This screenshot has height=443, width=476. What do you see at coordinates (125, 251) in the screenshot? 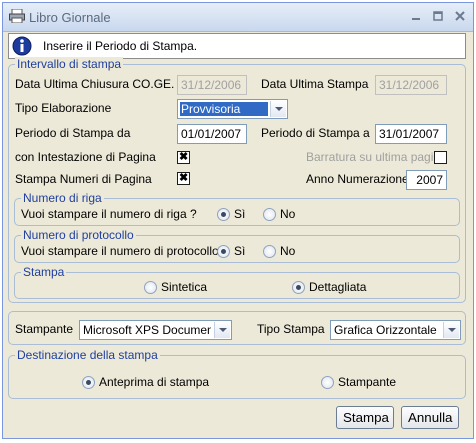
I see `numero-protocollo-question: Vuoi stampare il numero di protocollo ?` at bounding box center [125, 251].